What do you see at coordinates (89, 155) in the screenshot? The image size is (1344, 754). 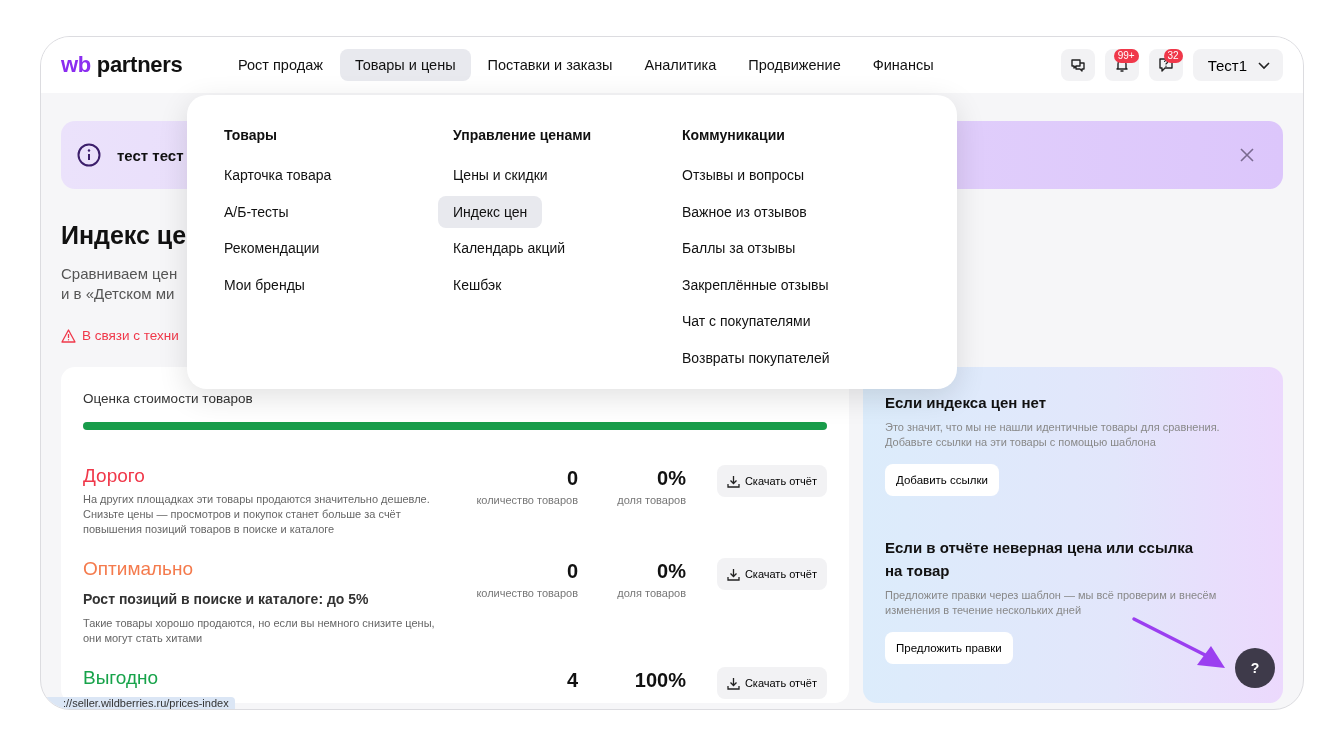 I see `info-icon` at bounding box center [89, 155].